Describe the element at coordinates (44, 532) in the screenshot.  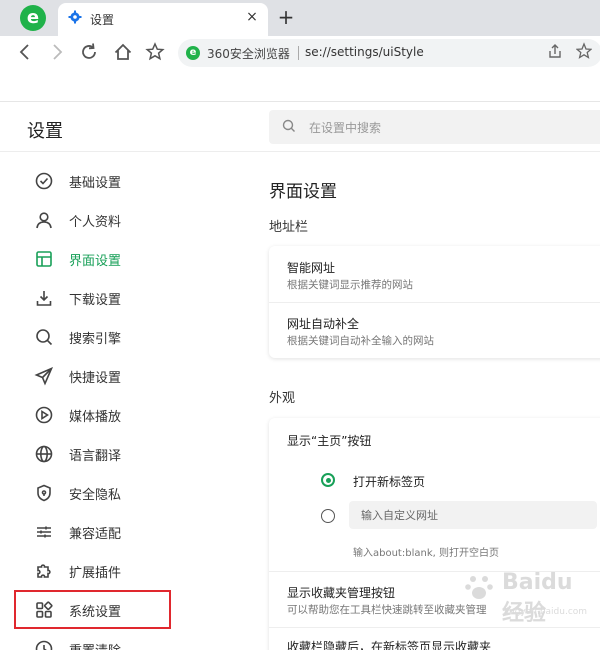
I see `sliders-icon` at that location.